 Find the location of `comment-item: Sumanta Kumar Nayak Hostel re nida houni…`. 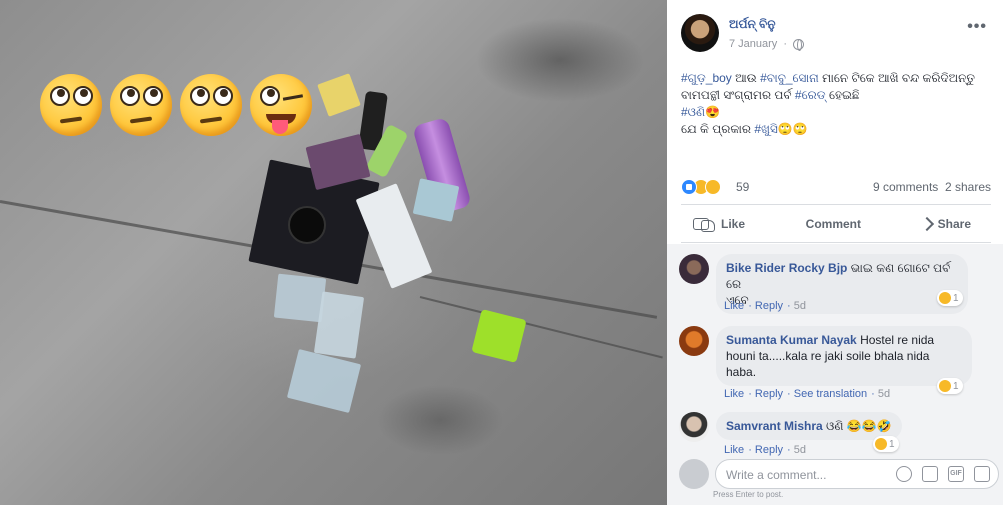

comment-item: Sumanta Kumar Nayak Hostel re nida houni… is located at coordinates (829, 365).